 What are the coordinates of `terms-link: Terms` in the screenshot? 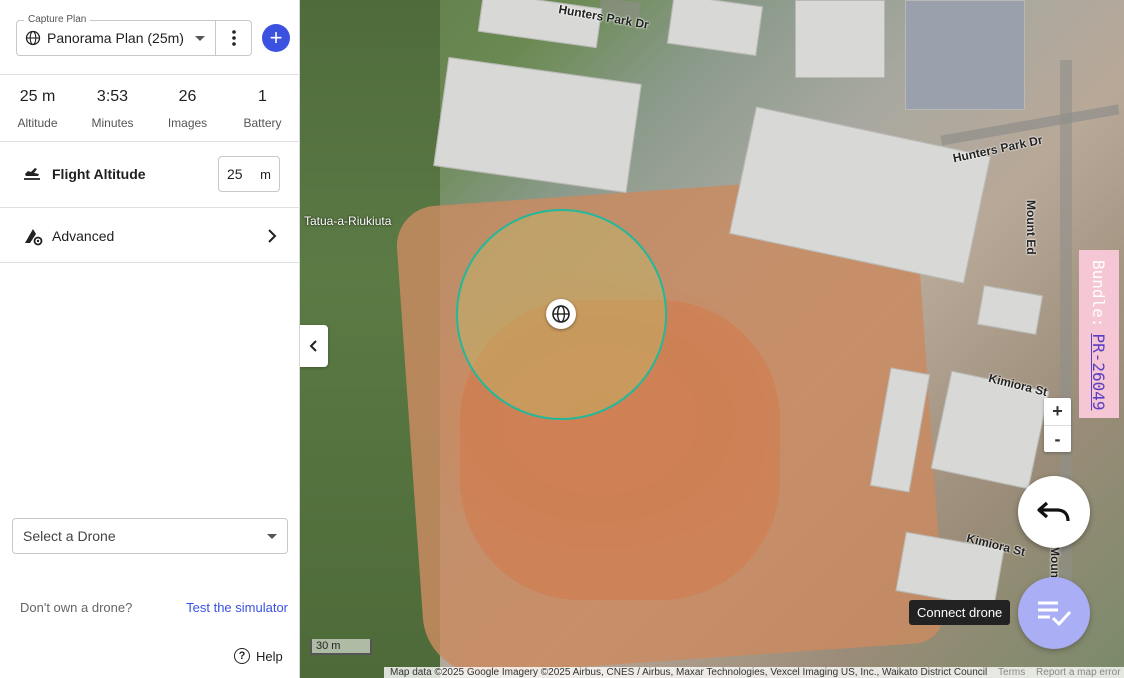 It's located at (1011, 672).